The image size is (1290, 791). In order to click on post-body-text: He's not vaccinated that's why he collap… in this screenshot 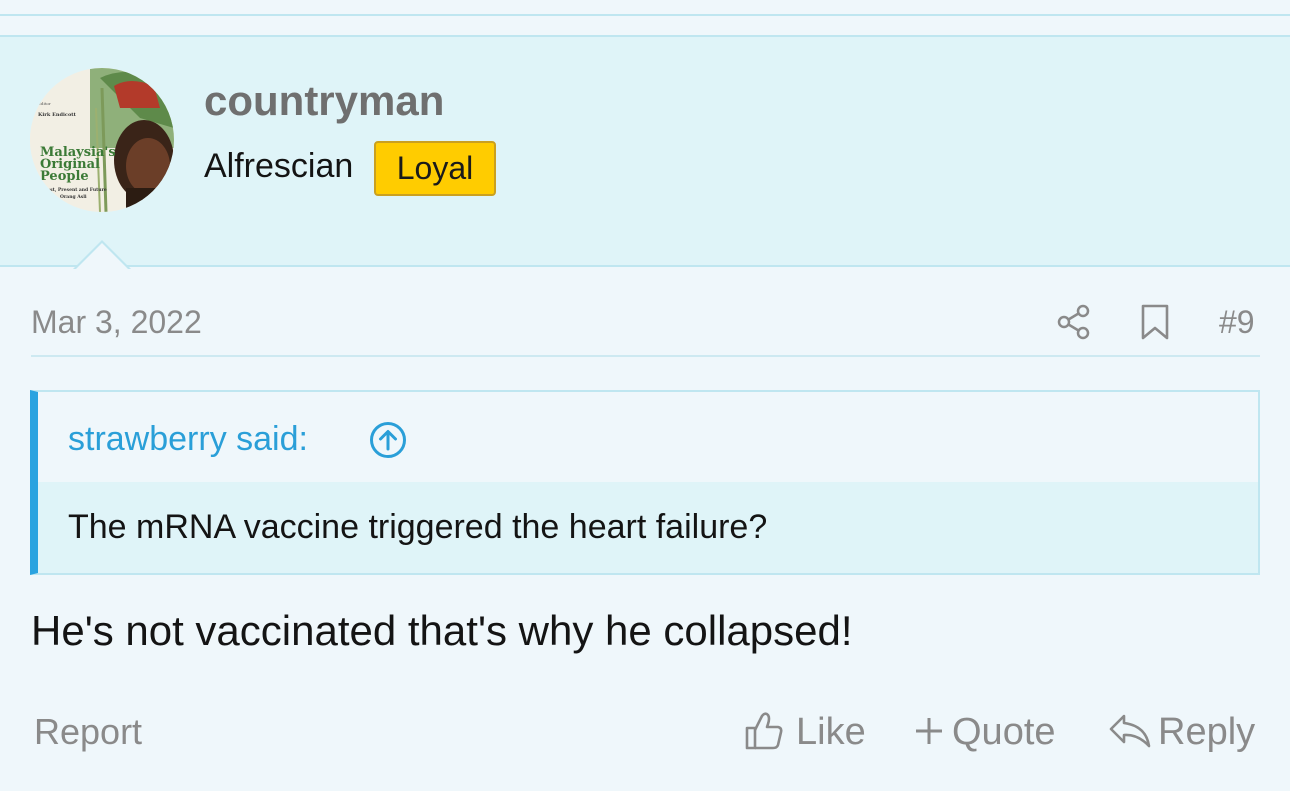, I will do `click(442, 630)`.